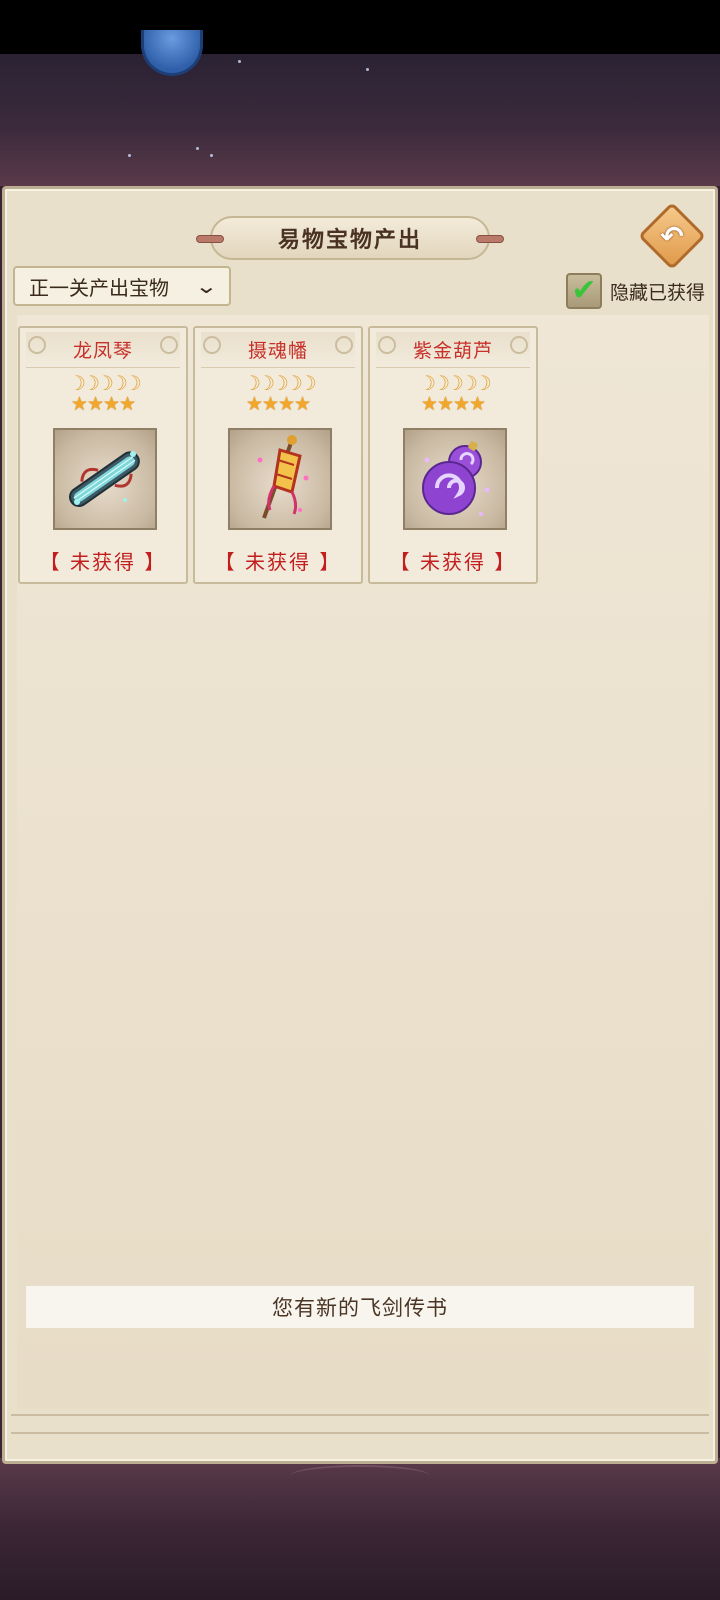 The width and height of the screenshot is (720, 1600). I want to click on treasure-card: 摄魂幡 ☽☽☽☽☽ ★★★★ 【 未获得 】, so click(278, 455).